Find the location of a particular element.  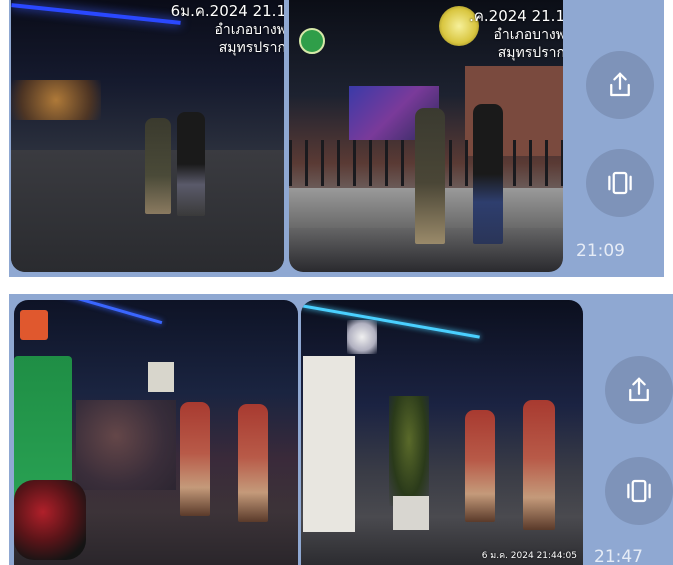

message-time: 21:47 is located at coordinates (618, 556).